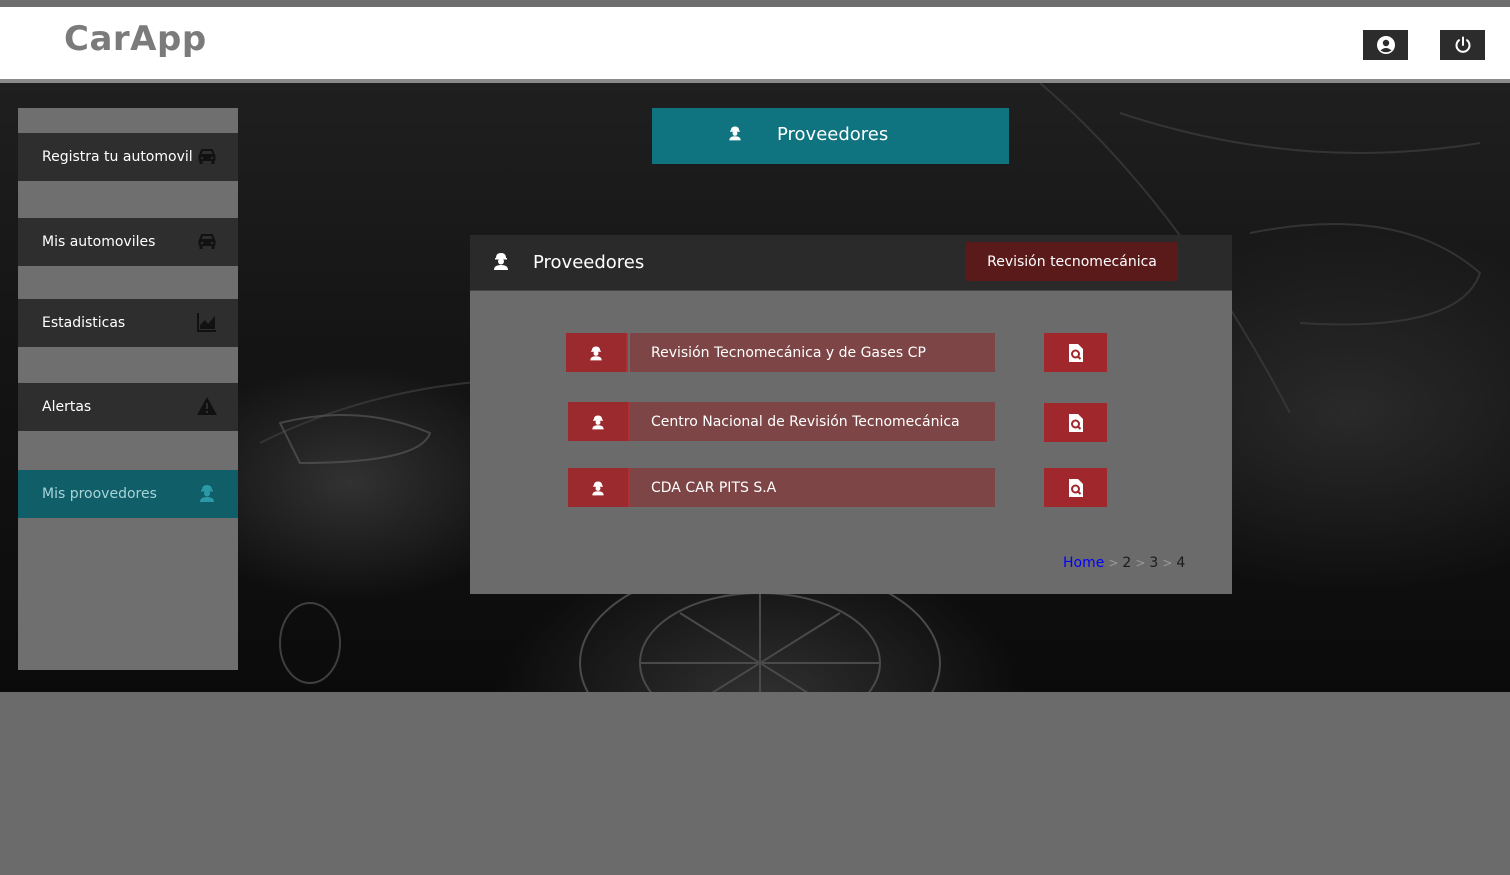  Describe the element at coordinates (67, 407) in the screenshot. I see `sidebar-item-label: Alertas` at that location.